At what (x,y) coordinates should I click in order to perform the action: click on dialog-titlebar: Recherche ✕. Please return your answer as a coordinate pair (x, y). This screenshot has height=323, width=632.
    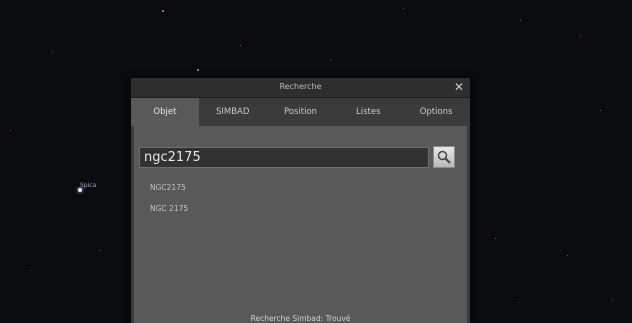
    Looking at the image, I should click on (300, 88).